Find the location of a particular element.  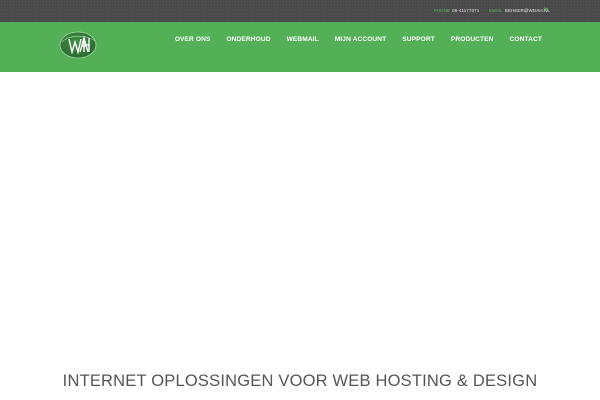

nav-item-onderhoud: ONDERHOUD is located at coordinates (248, 39).